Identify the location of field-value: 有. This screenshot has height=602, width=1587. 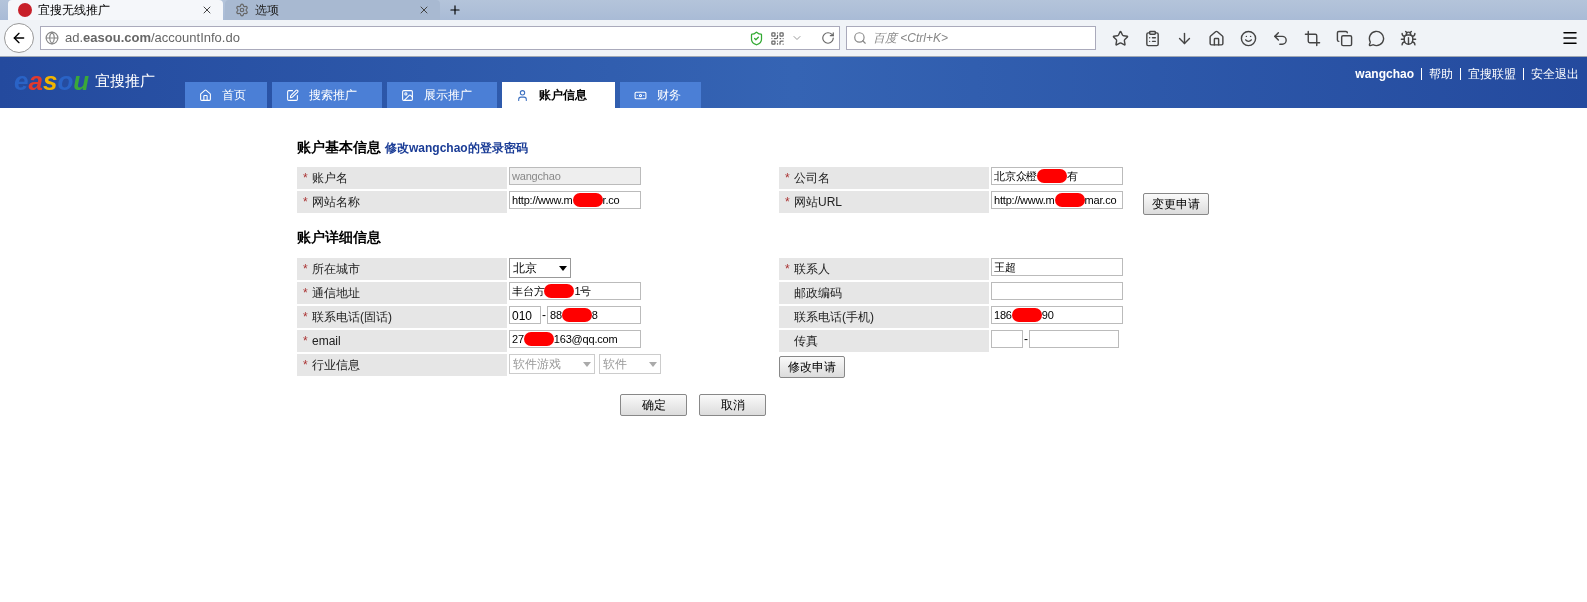
(1072, 176).